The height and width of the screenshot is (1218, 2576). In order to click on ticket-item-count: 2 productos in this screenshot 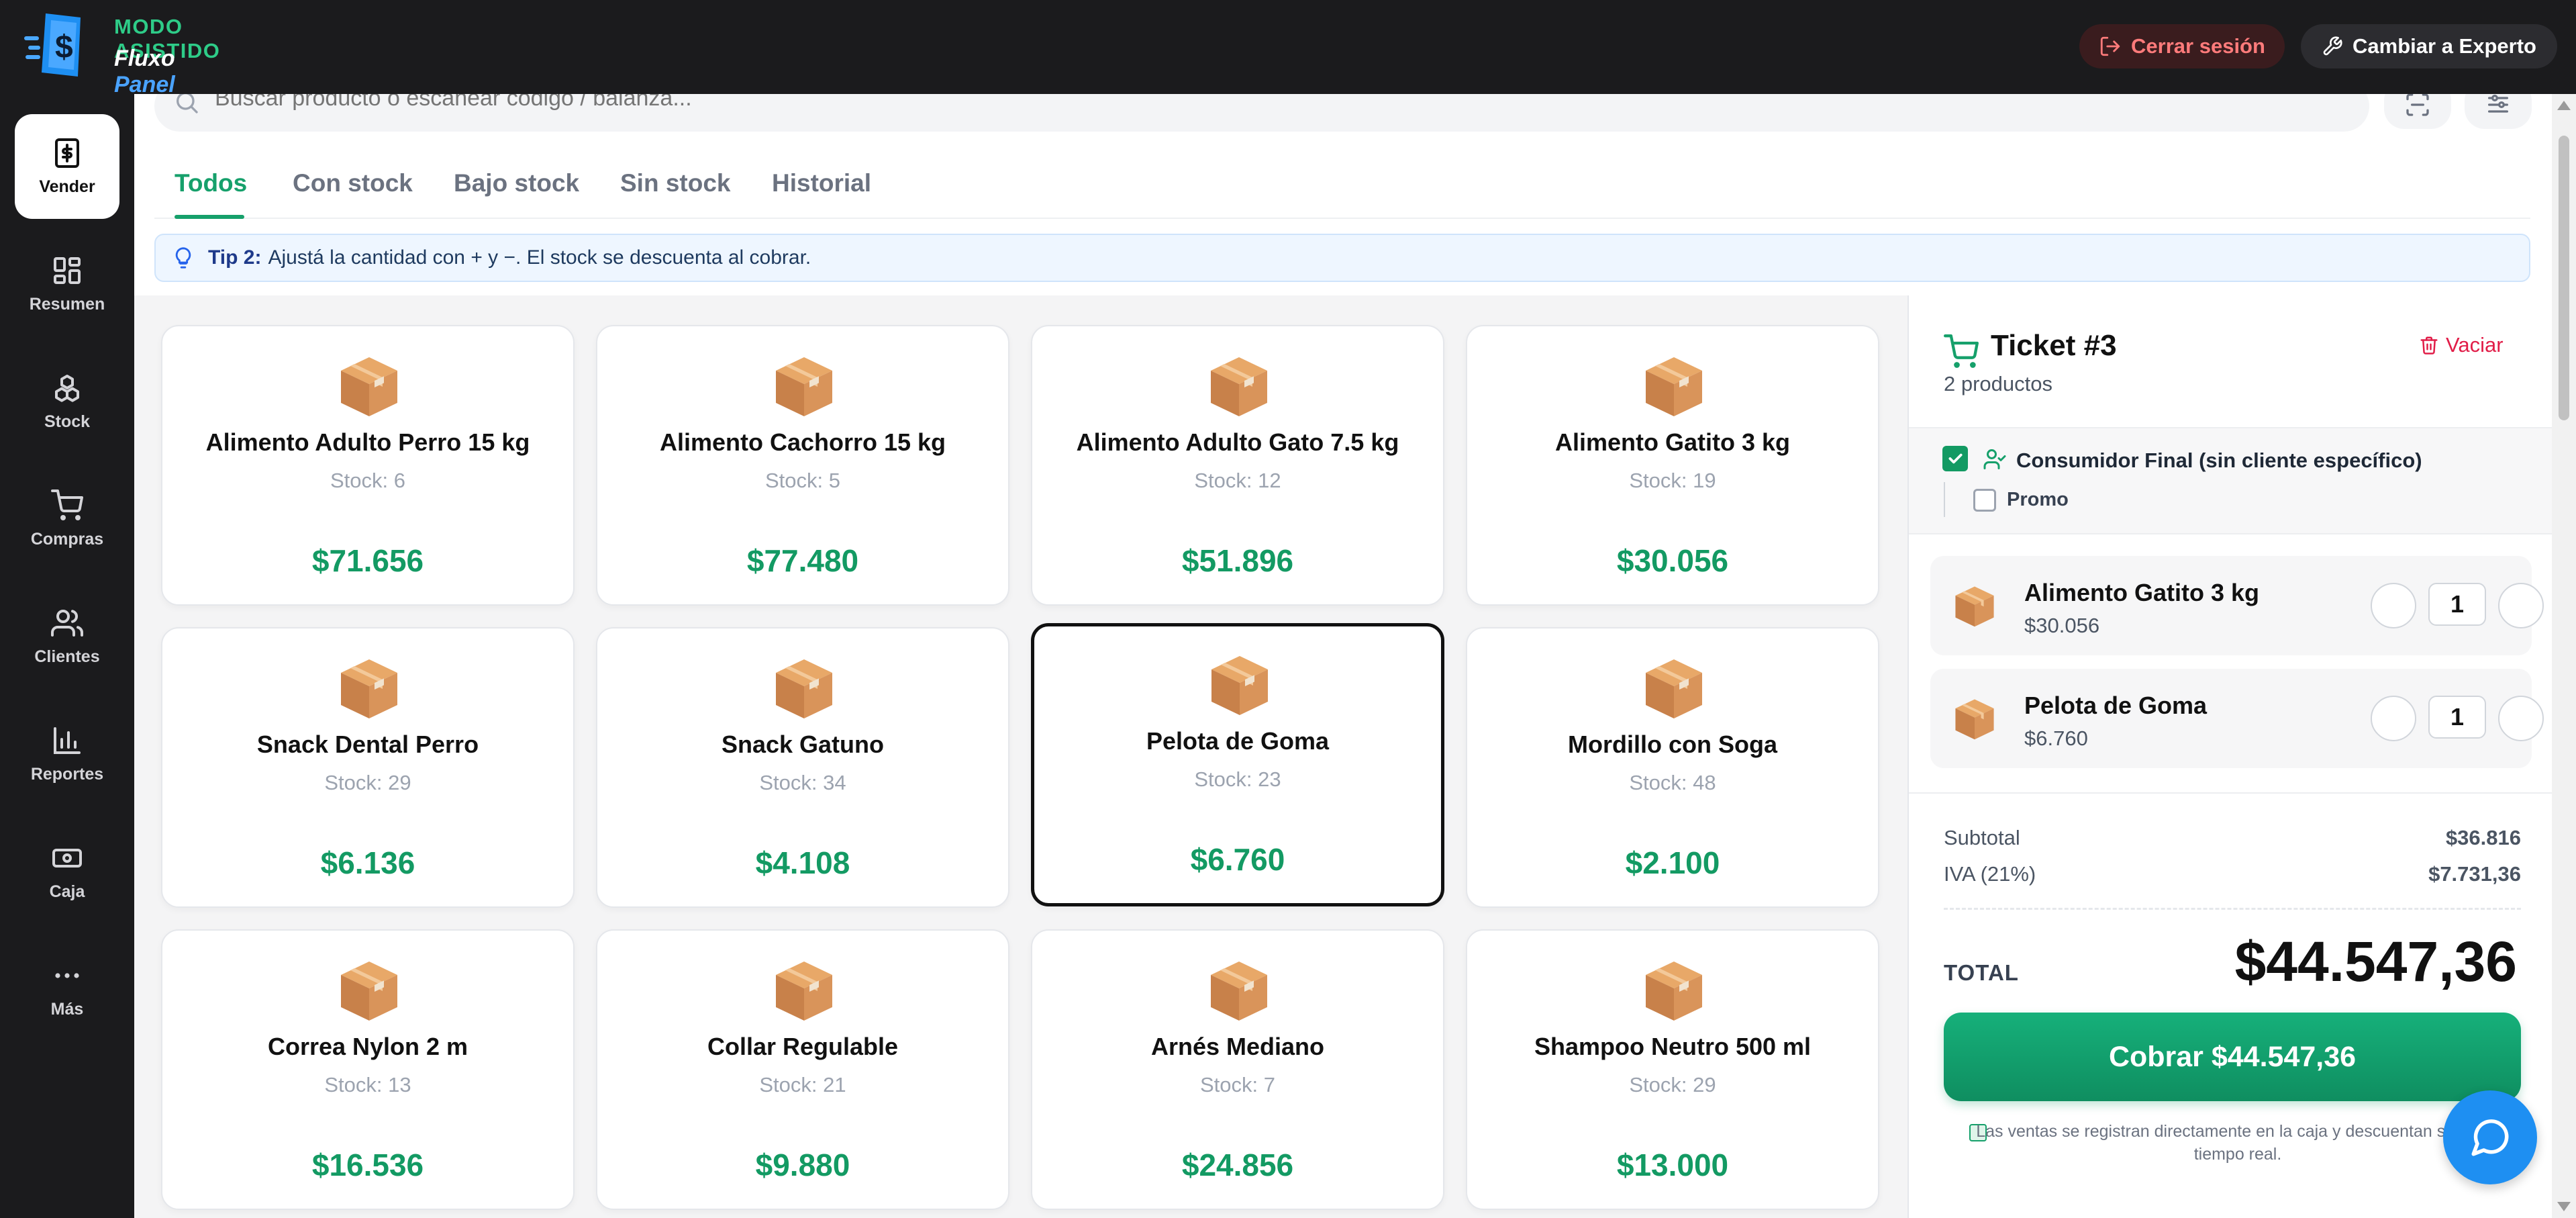, I will do `click(1998, 383)`.